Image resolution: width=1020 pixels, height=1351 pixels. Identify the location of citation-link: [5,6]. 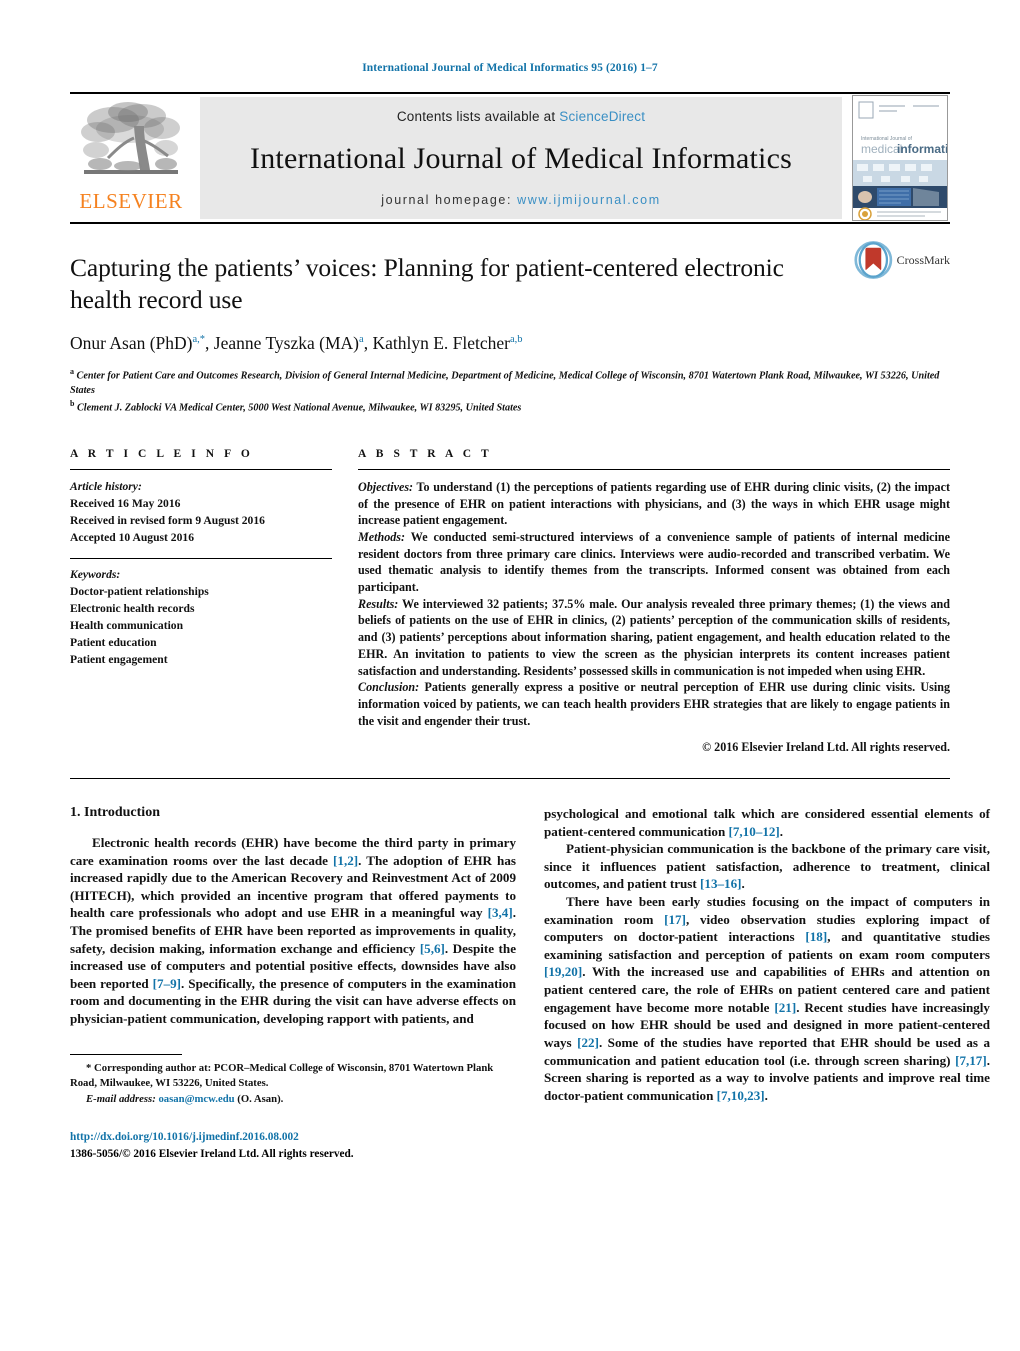
(432, 948).